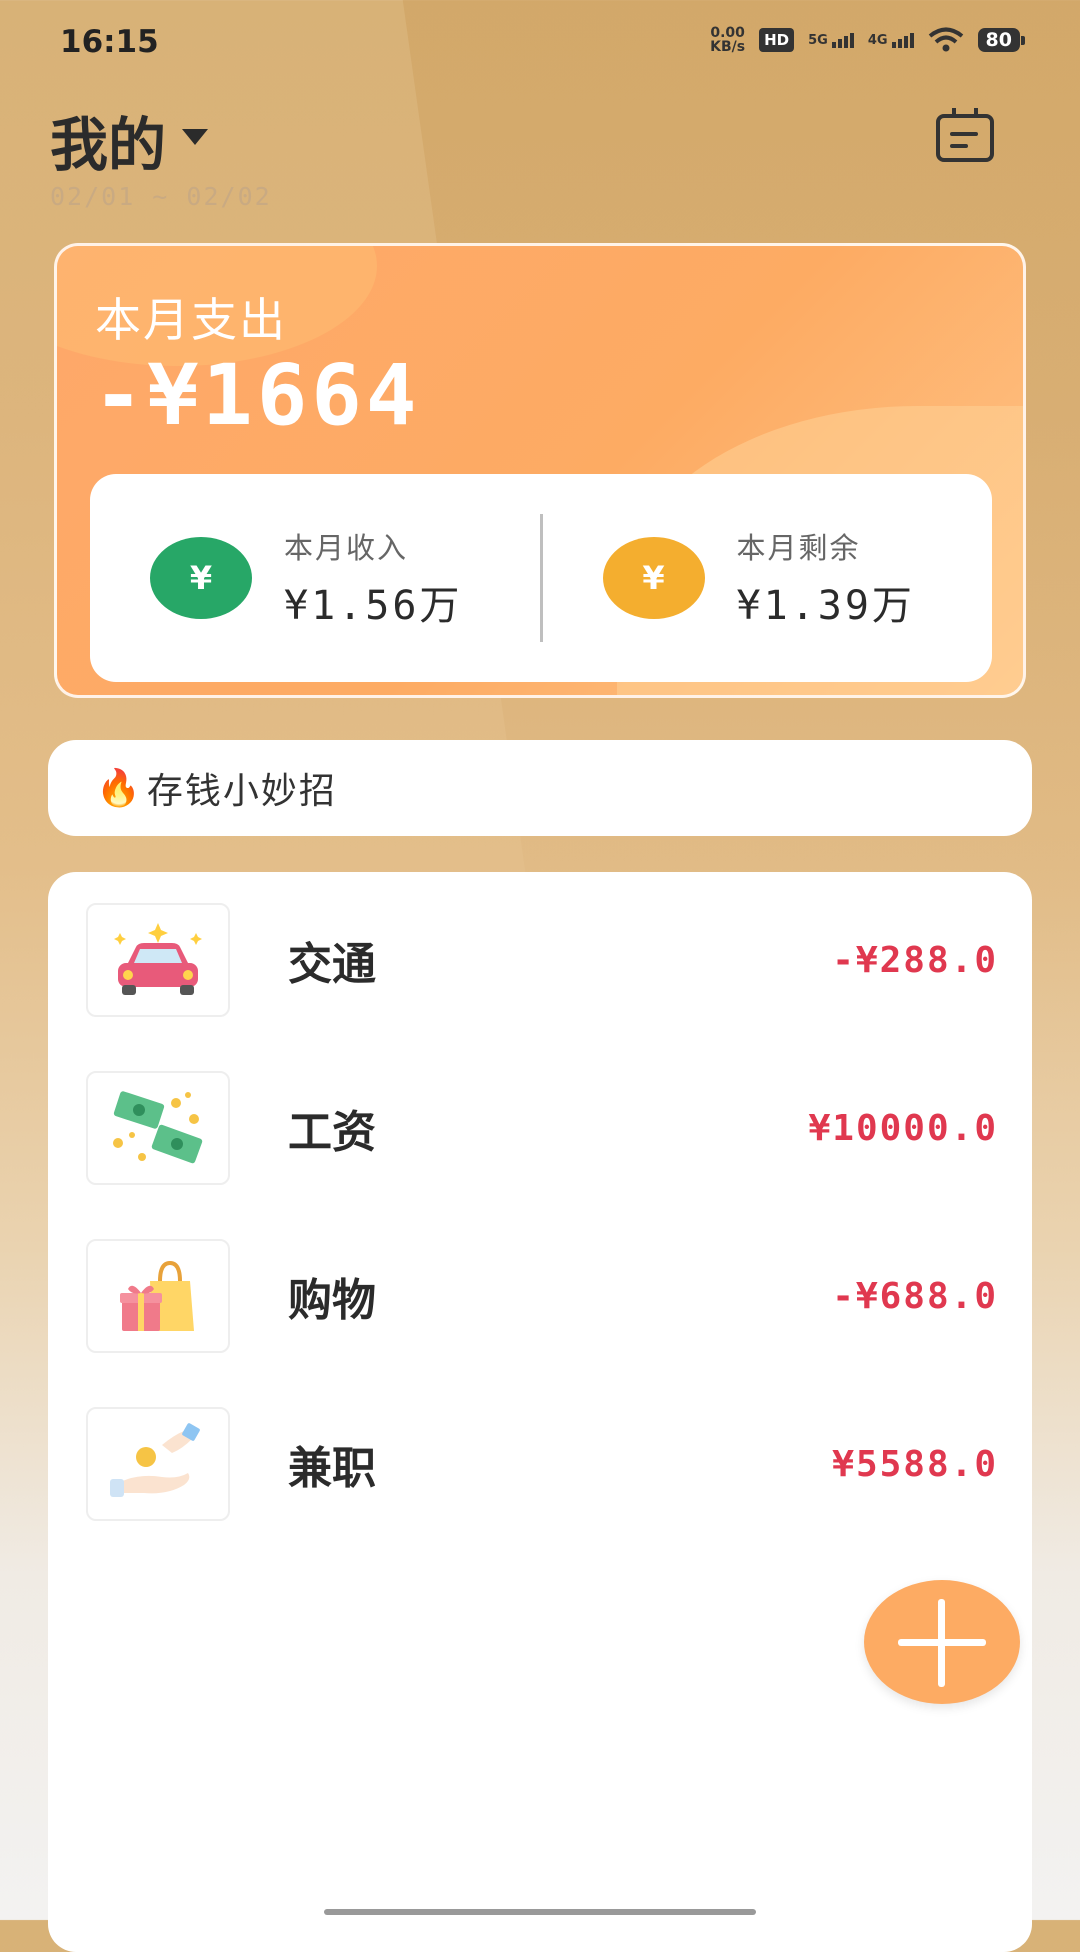 This screenshot has width=1080, height=1952. What do you see at coordinates (831, 40) in the screenshot?
I see `signal-5g-icon: 5G` at bounding box center [831, 40].